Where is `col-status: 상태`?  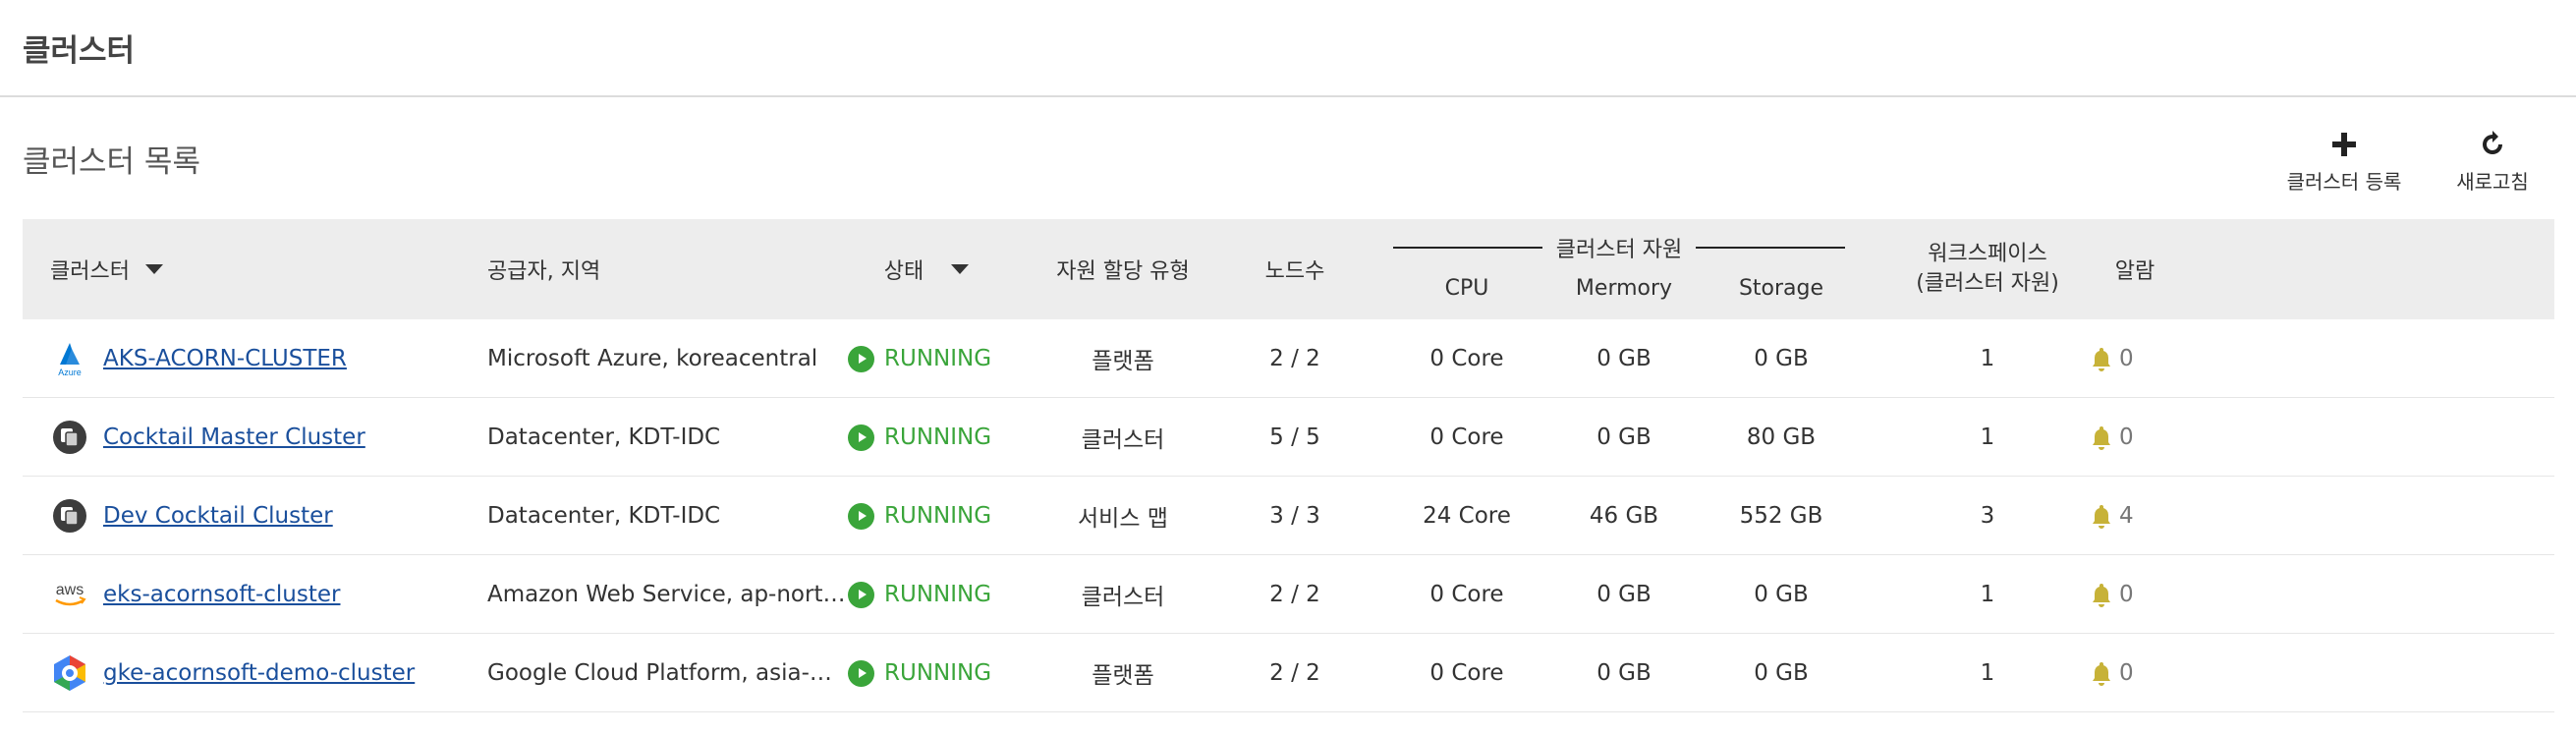 col-status: 상태 is located at coordinates (926, 269).